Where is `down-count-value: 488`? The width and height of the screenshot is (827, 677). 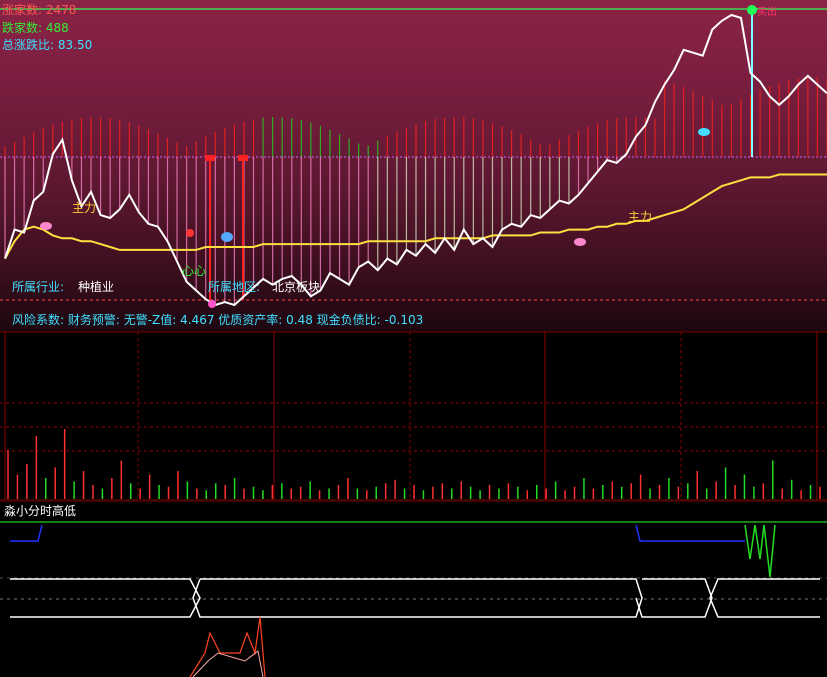
down-count-value: 488 is located at coordinates (57, 28).